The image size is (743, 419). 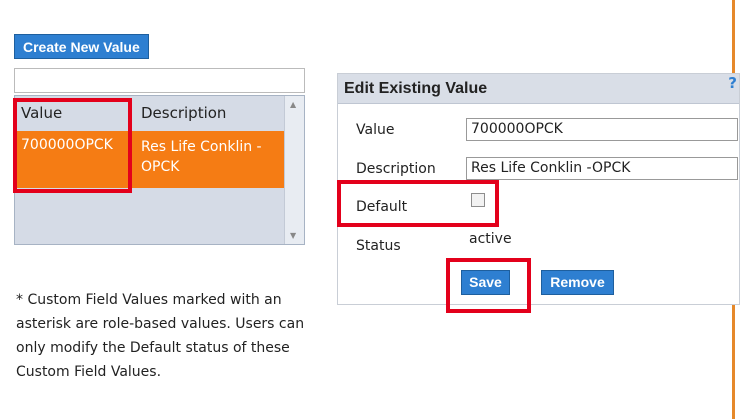 What do you see at coordinates (396, 169) in the screenshot?
I see `description-label: Description` at bounding box center [396, 169].